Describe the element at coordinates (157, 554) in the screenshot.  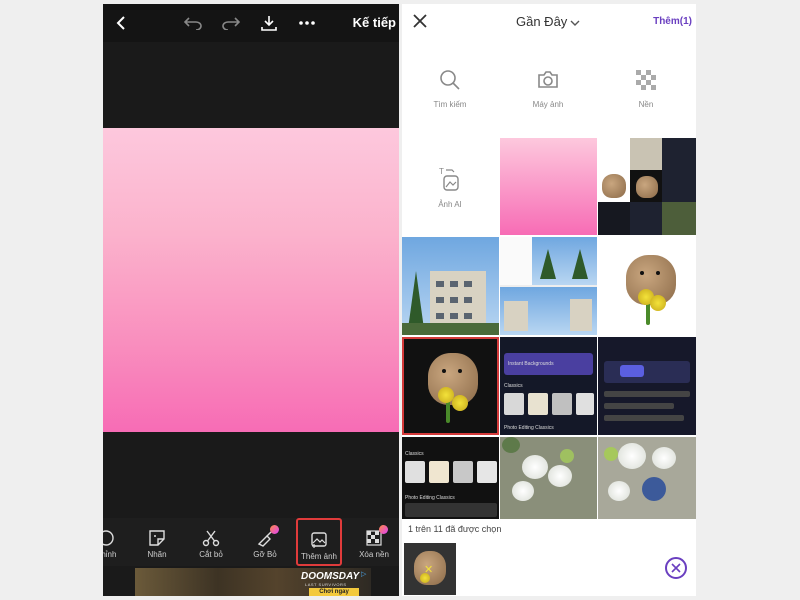
I see `tool-label: Nhãn` at that location.